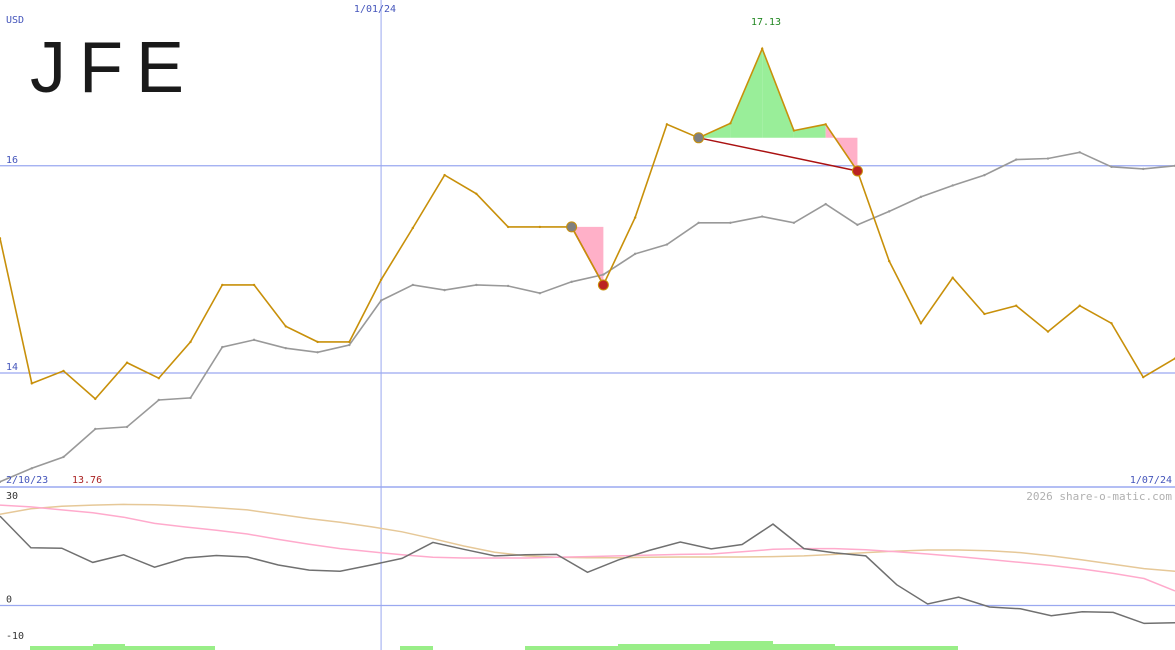  Describe the element at coordinates (87, 480) in the screenshot. I see `min-price-label: 13.76` at that location.